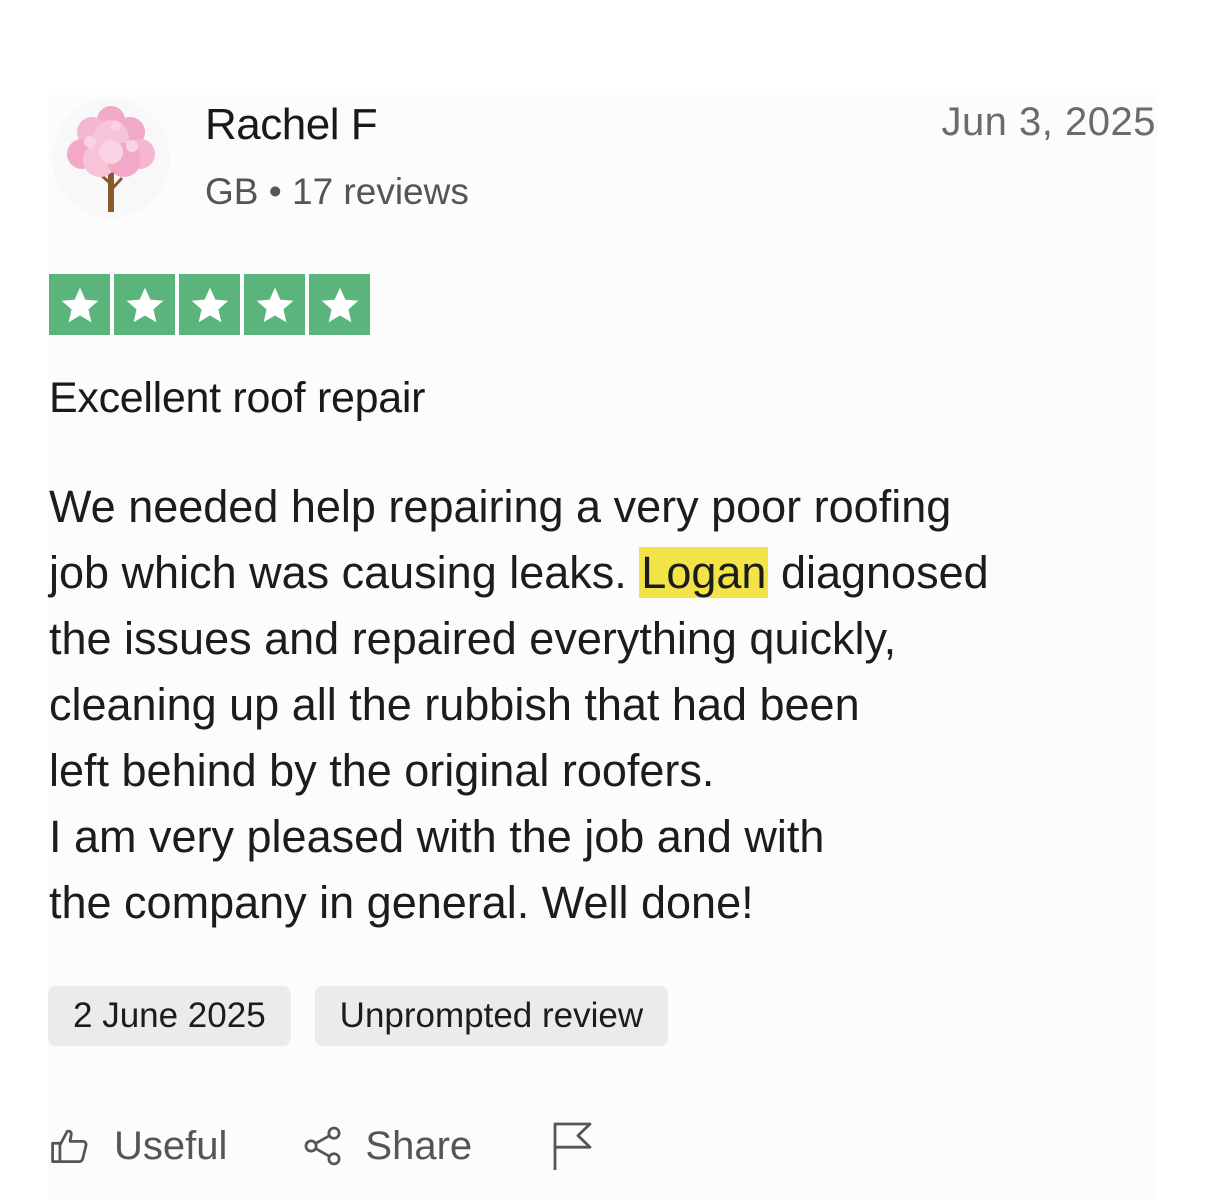 The image size is (1206, 1200). Describe the element at coordinates (401, 902) in the screenshot. I see `review-body-line: the company in general. Well done!` at that location.